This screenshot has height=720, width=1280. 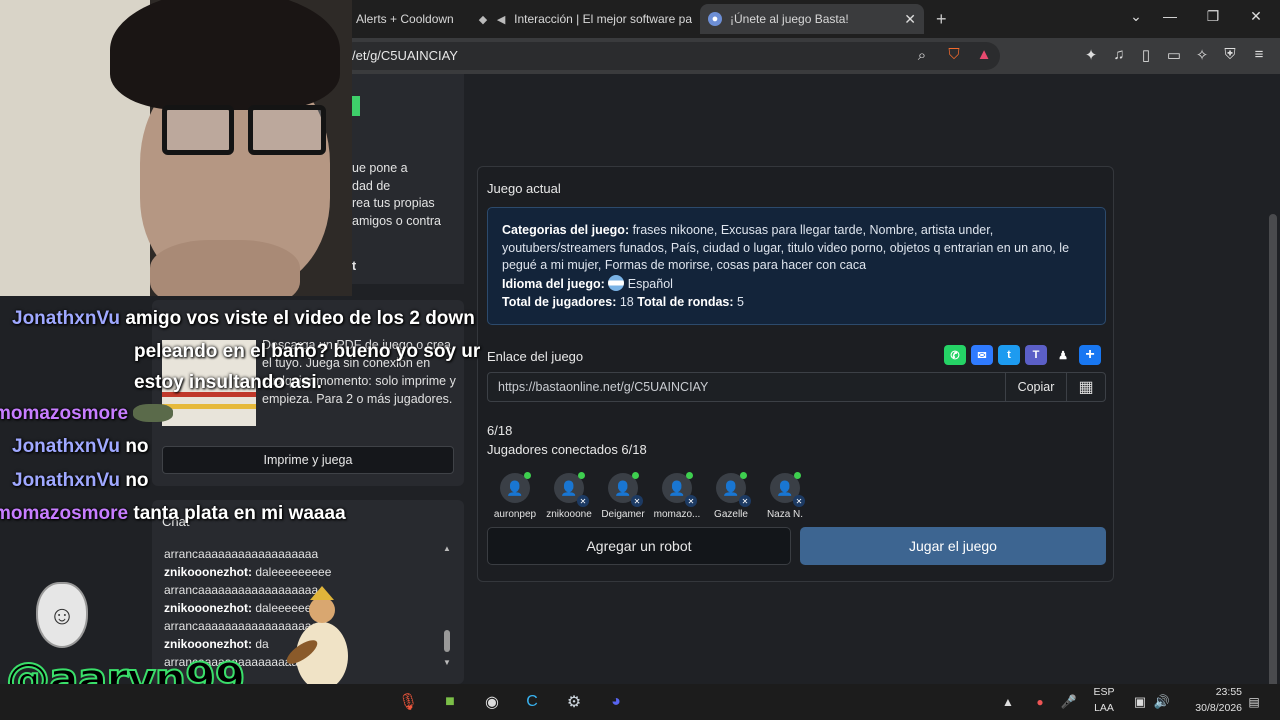 What do you see at coordinates (241, 554) in the screenshot?
I see `chat-line: arrancaaaaaaaaaaaaaaaaaa` at bounding box center [241, 554].